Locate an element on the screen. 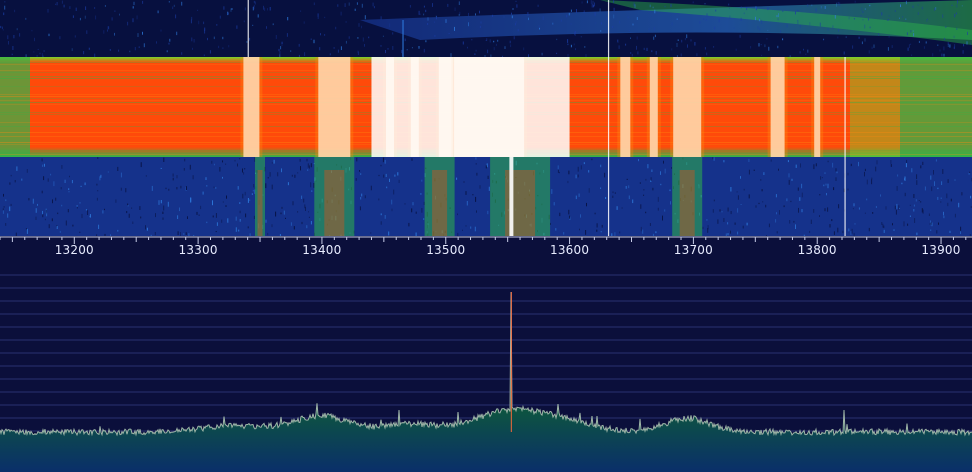  frequency-tick-label: 13200 is located at coordinates (74, 250).